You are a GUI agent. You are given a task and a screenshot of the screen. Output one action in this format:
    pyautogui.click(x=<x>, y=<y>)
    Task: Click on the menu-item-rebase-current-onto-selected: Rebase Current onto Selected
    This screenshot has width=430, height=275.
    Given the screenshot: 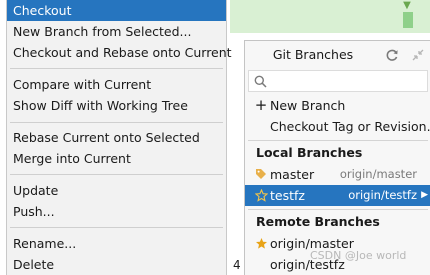 What is the action you would take?
    pyautogui.click(x=116, y=137)
    